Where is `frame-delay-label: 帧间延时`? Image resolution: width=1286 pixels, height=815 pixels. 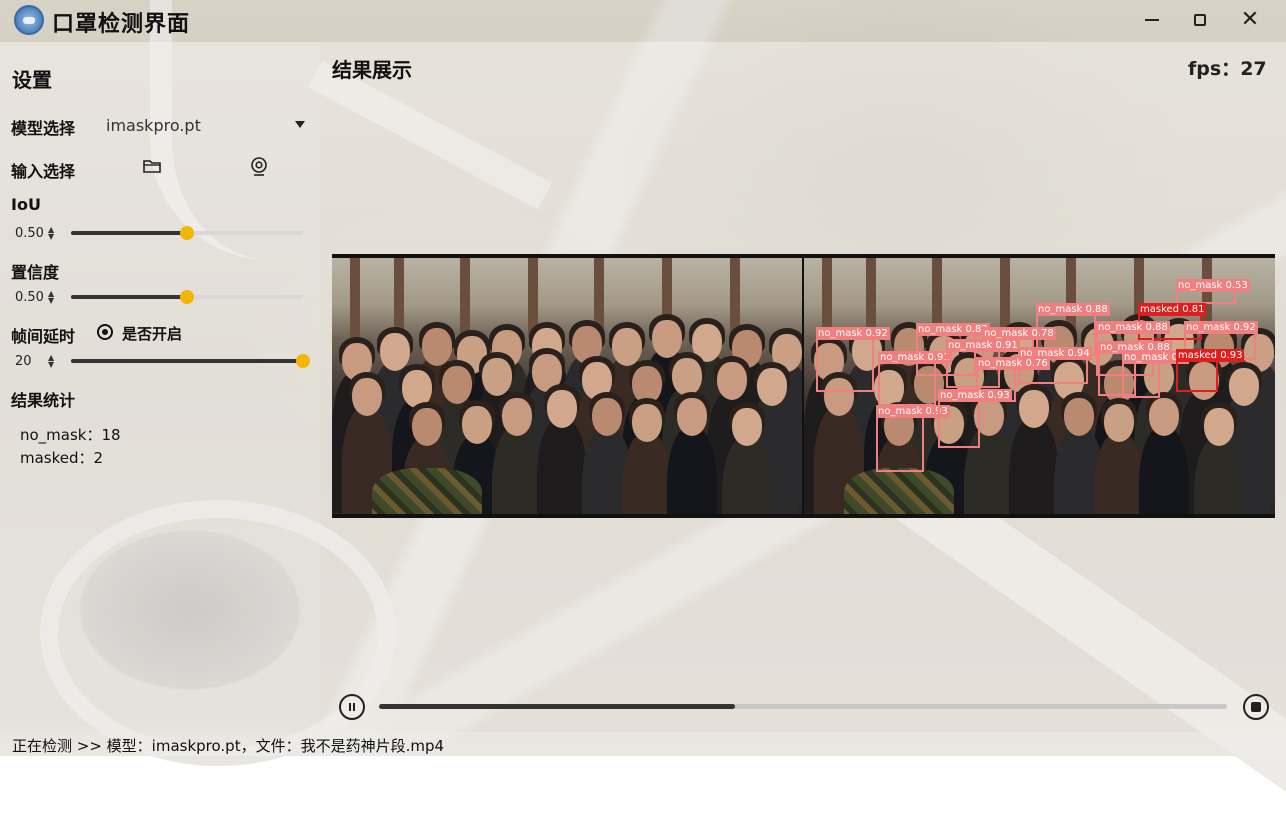
frame-delay-label: 帧间延时 is located at coordinates (43, 336).